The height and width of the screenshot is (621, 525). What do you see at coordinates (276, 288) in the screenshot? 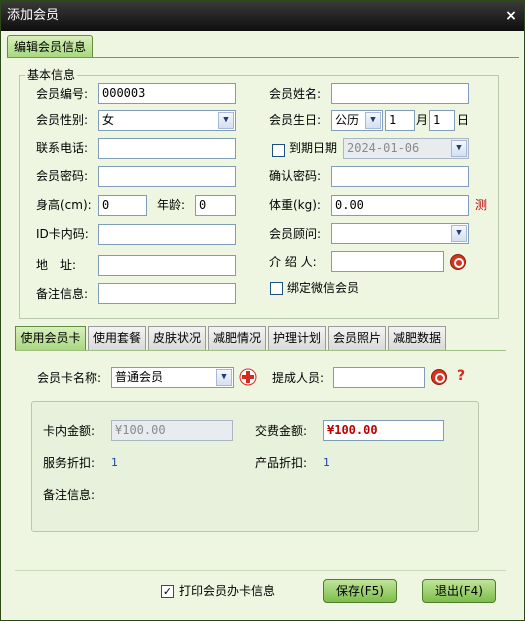
I see `wechat-checkbox` at bounding box center [276, 288].